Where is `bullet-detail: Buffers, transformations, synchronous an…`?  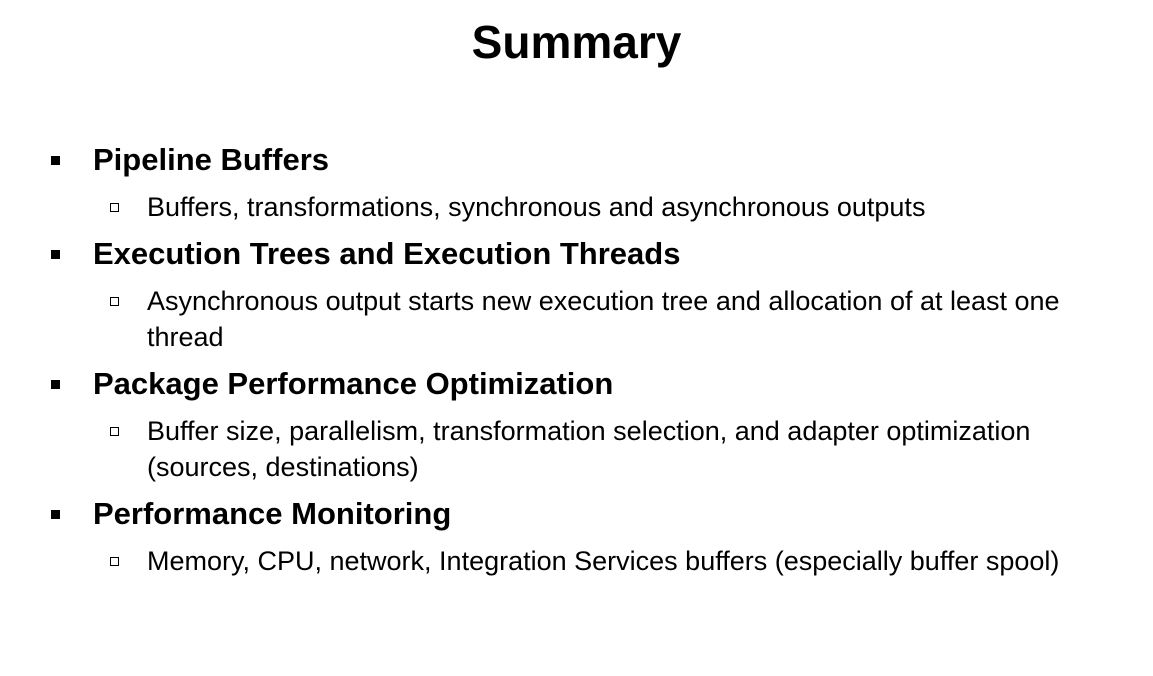 bullet-detail: Buffers, transformations, synchronous an… is located at coordinates (576, 207).